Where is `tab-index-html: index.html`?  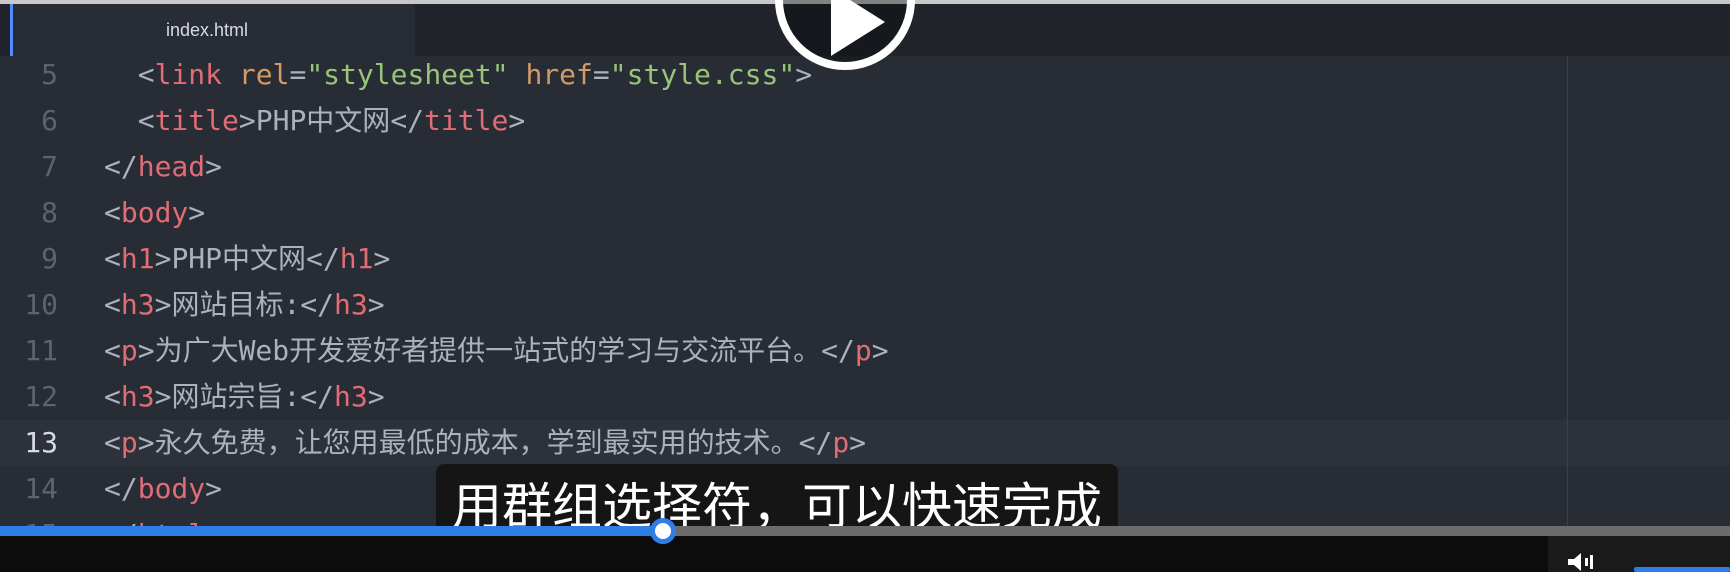 tab-index-html: index.html is located at coordinates (212, 30).